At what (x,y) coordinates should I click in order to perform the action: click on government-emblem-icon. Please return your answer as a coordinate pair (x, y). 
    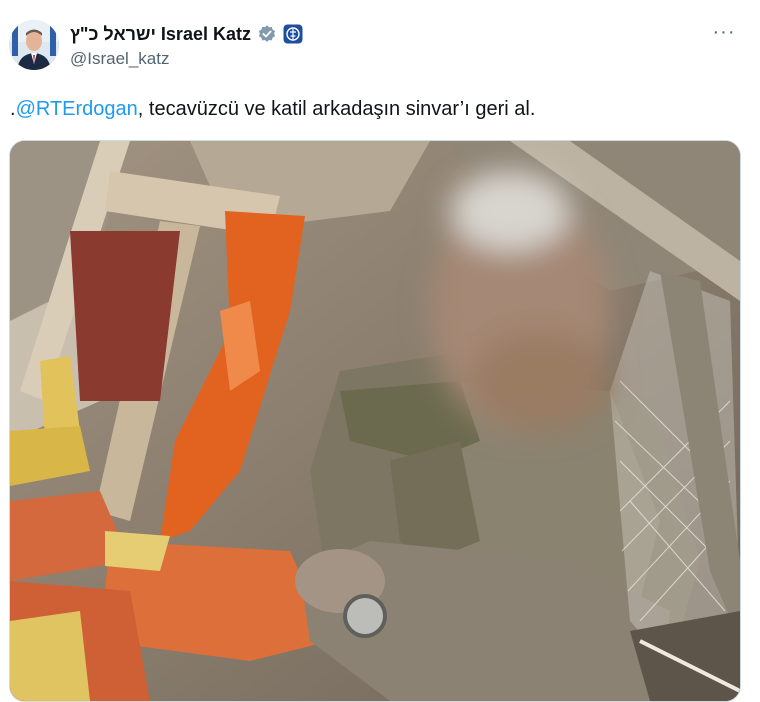
    Looking at the image, I should click on (293, 34).